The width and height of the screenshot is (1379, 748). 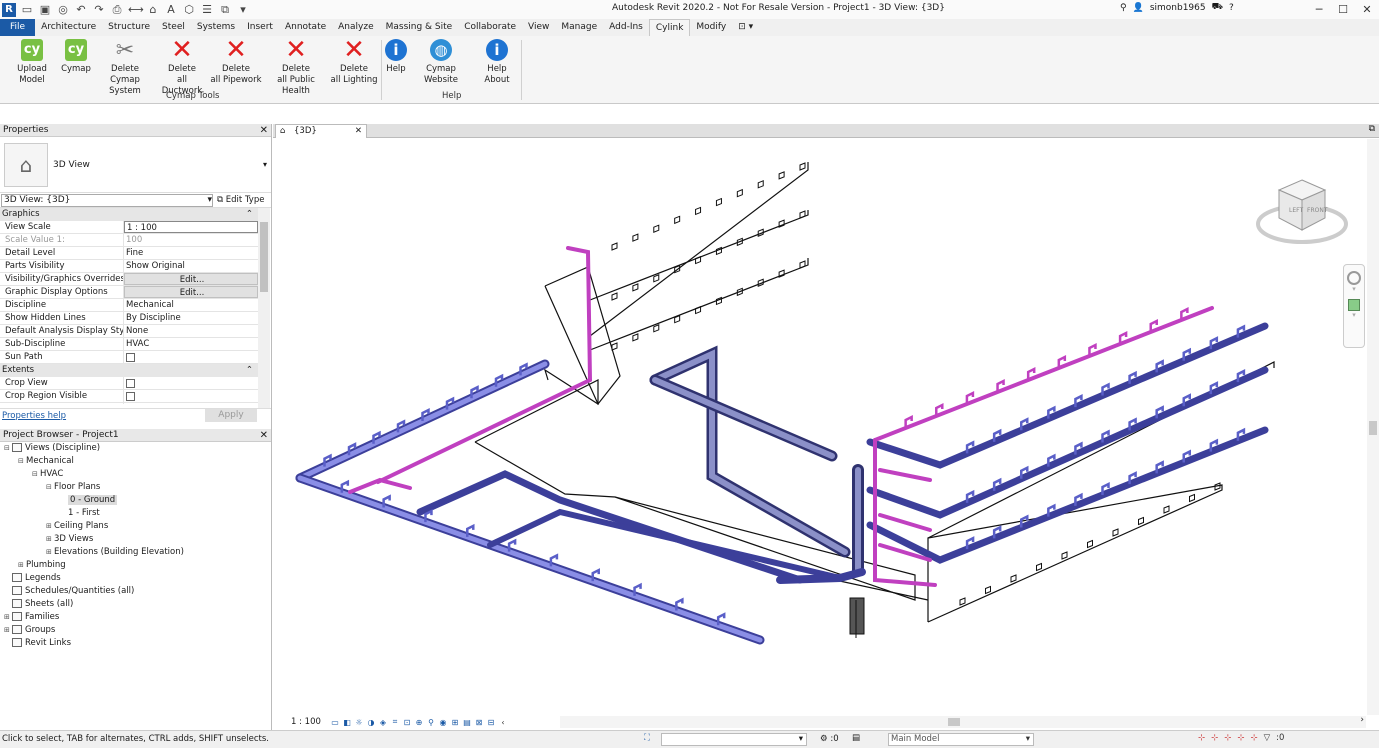 I want to click on view-tab-3d: ⌂ {3D} ✕, so click(x=321, y=131).